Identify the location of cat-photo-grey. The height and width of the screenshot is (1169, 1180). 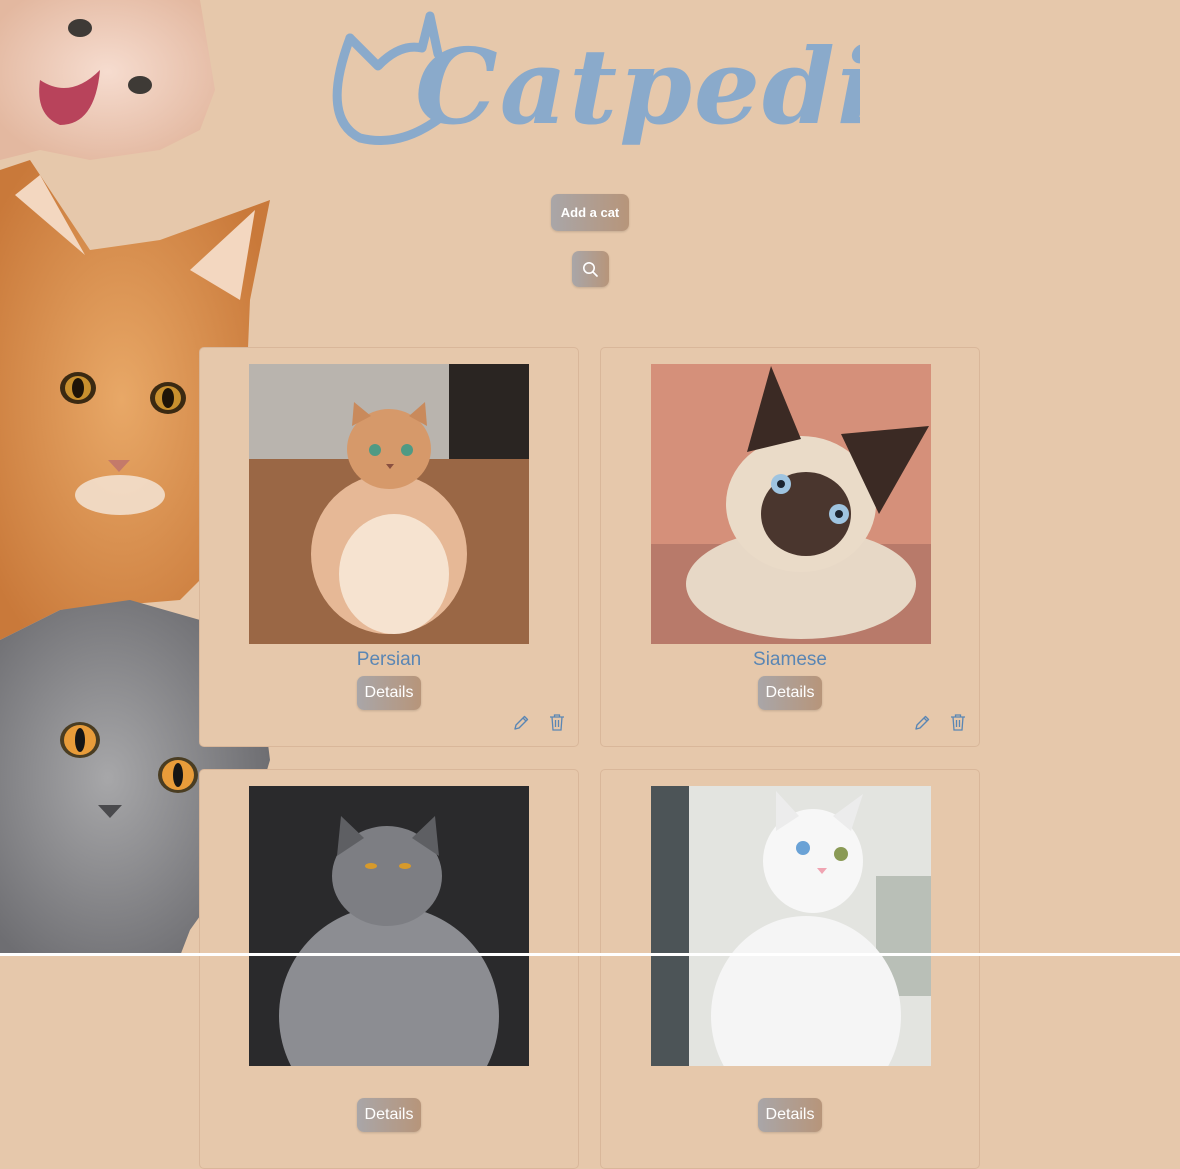
(389, 926).